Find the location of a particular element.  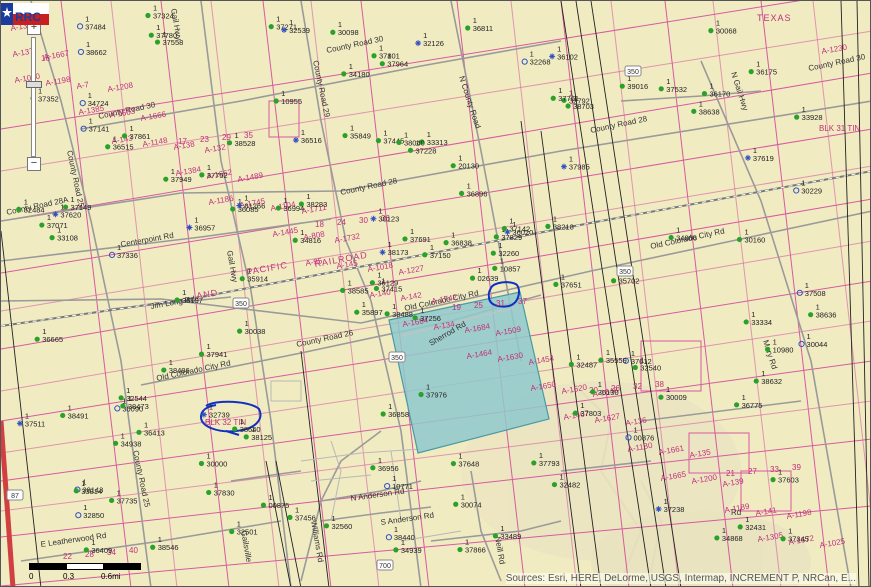

zoom-out-button: − is located at coordinates (34, 164).